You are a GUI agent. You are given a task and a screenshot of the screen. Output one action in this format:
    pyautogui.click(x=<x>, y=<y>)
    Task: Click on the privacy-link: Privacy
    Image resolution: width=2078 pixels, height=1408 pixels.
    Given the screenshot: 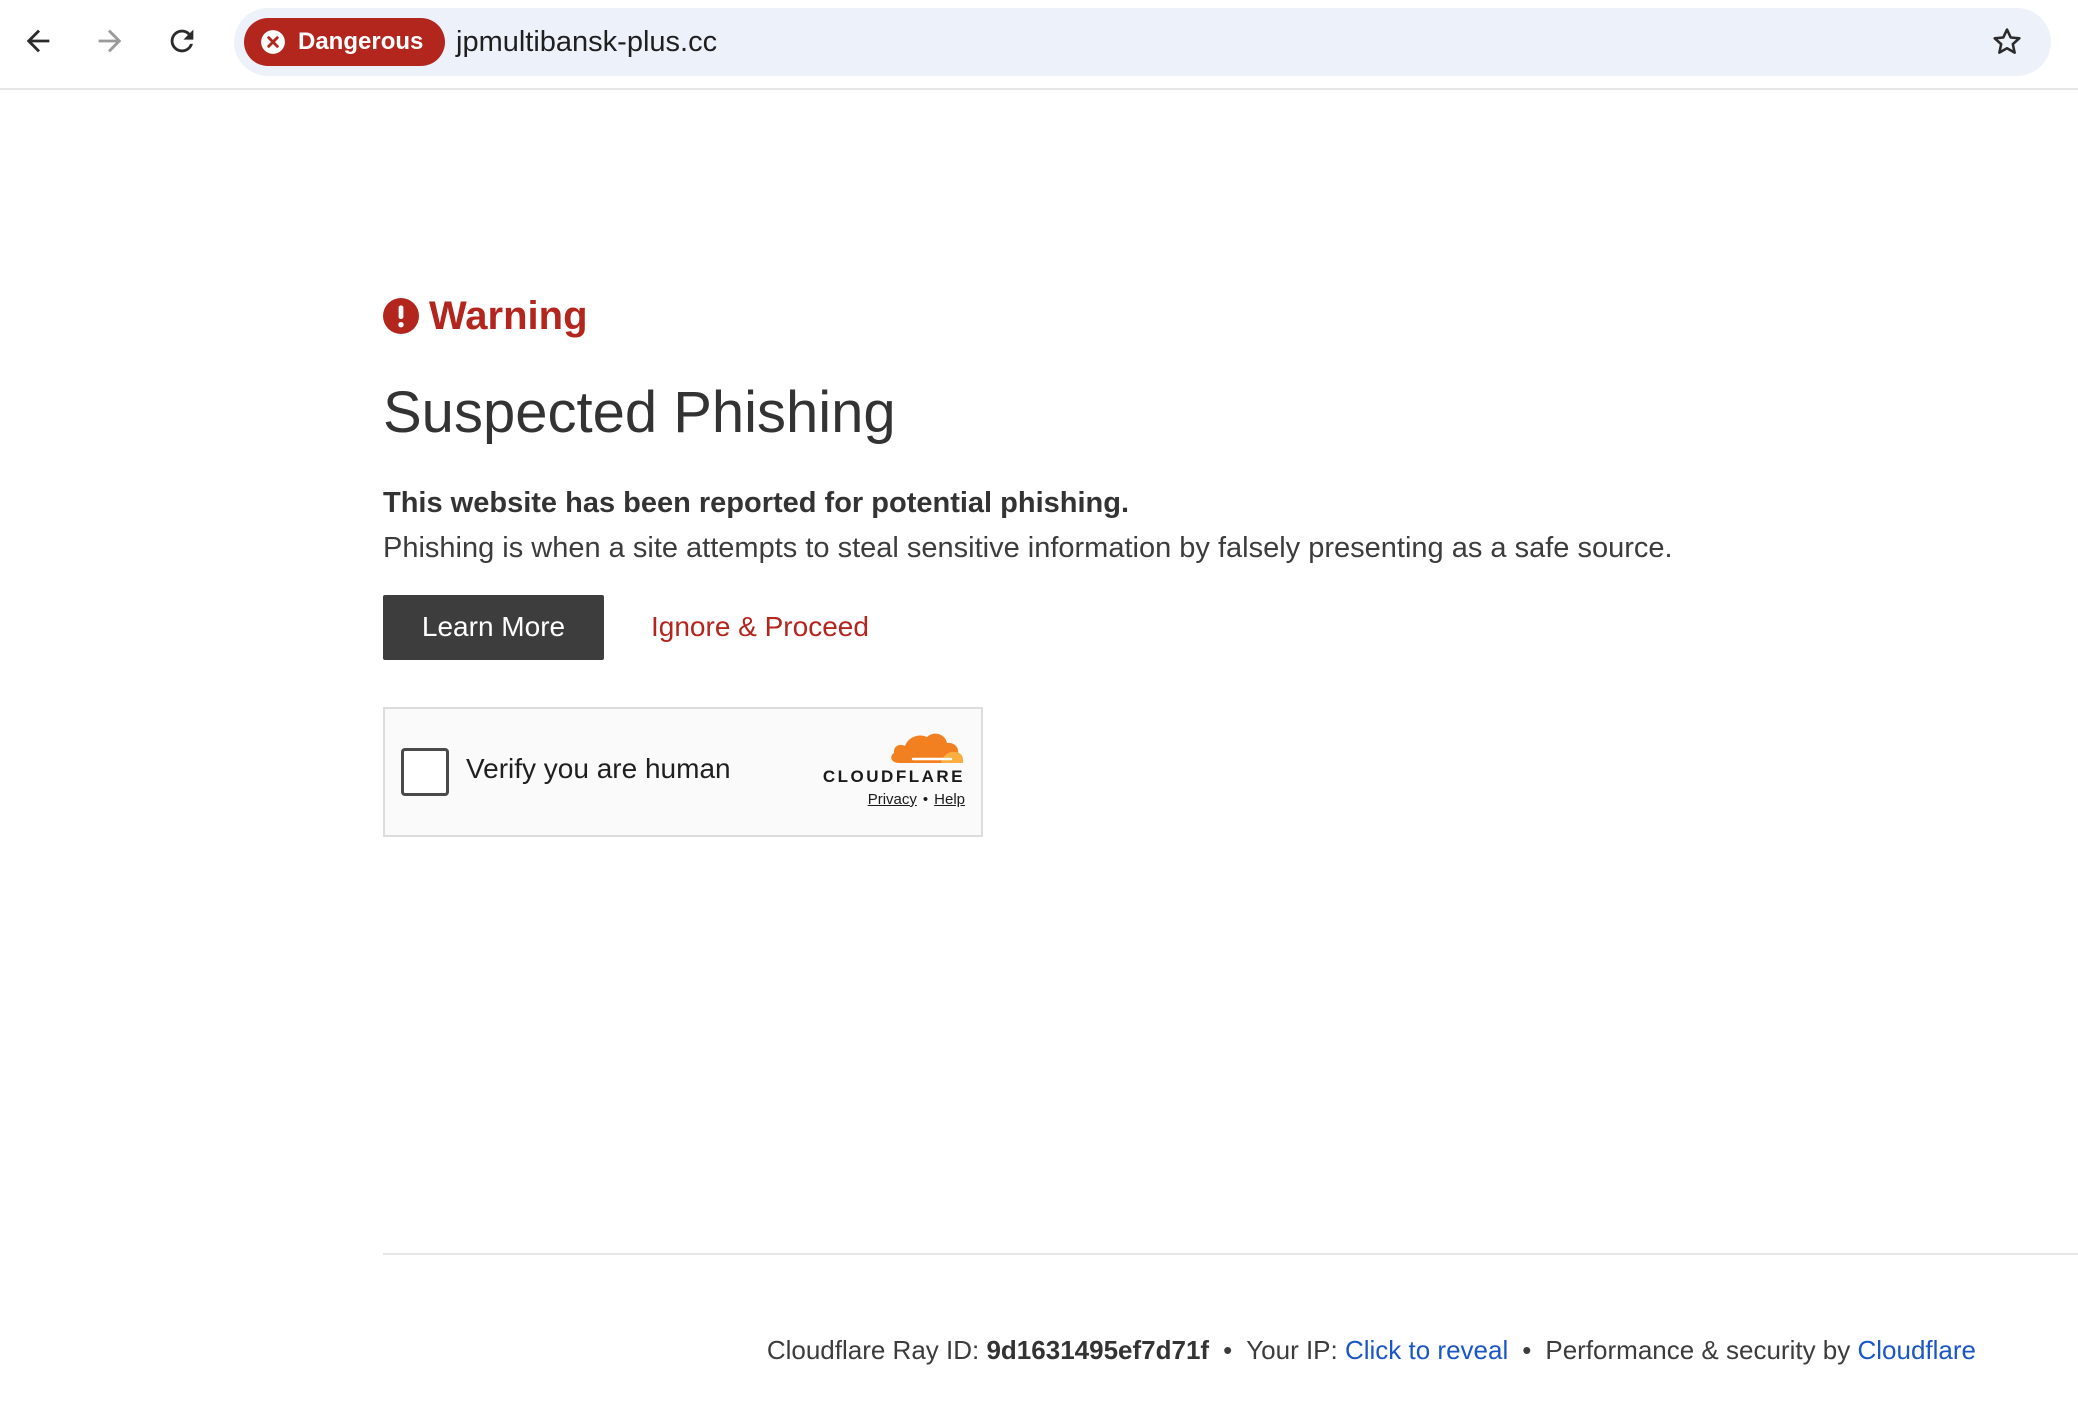 What is the action you would take?
    pyautogui.click(x=892, y=799)
    